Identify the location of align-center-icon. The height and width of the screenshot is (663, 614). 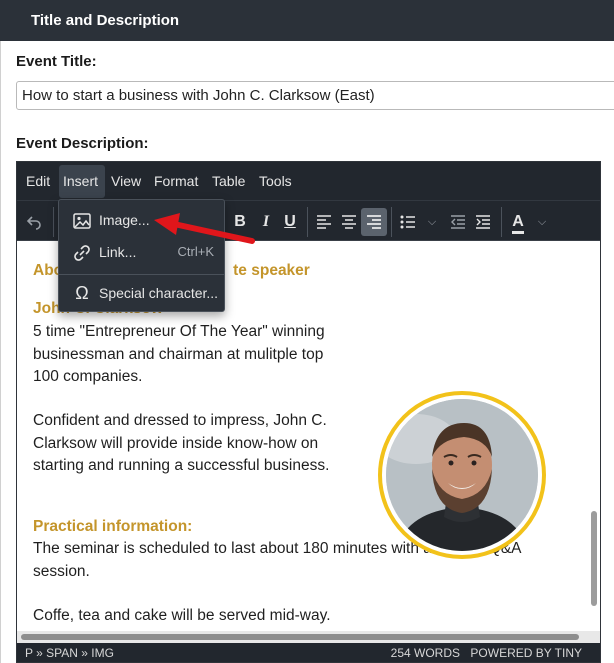
(349, 222).